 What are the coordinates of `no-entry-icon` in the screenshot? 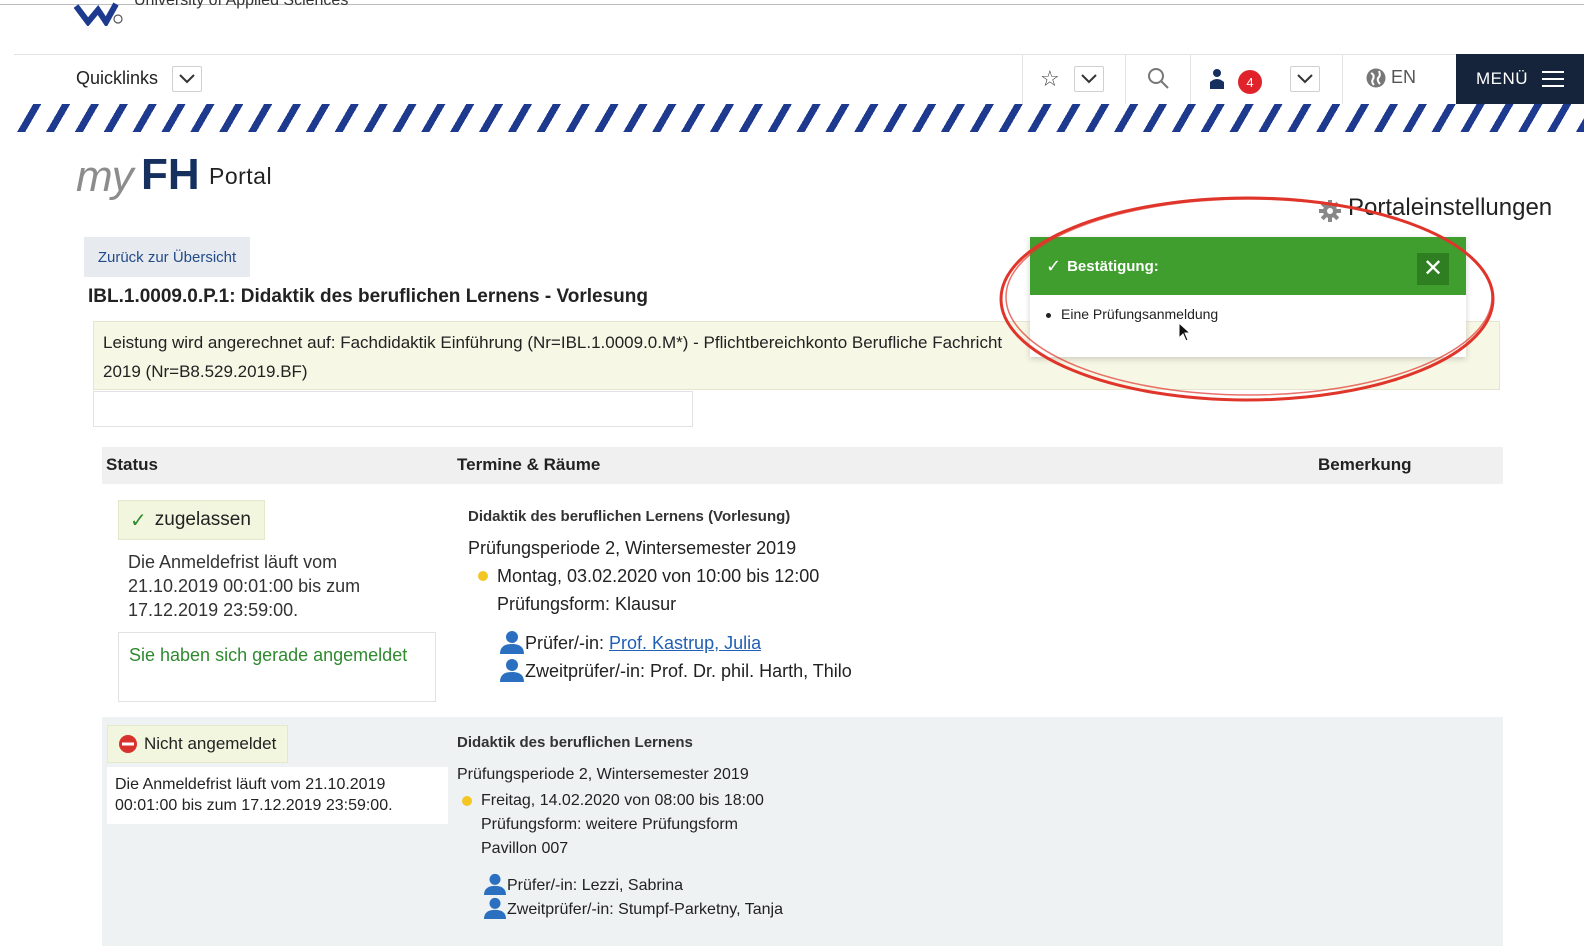 It's located at (128, 744).